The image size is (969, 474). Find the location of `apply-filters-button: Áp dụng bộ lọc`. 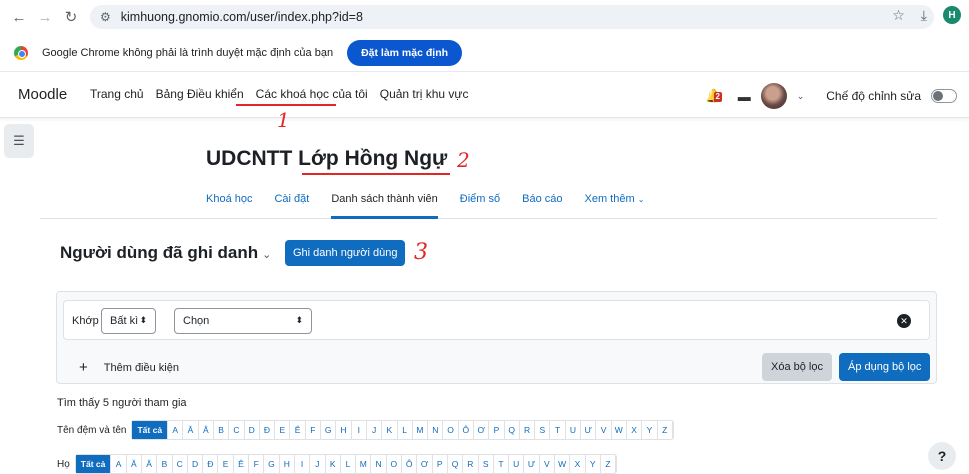

apply-filters-button: Áp dụng bộ lọc is located at coordinates (885, 367).